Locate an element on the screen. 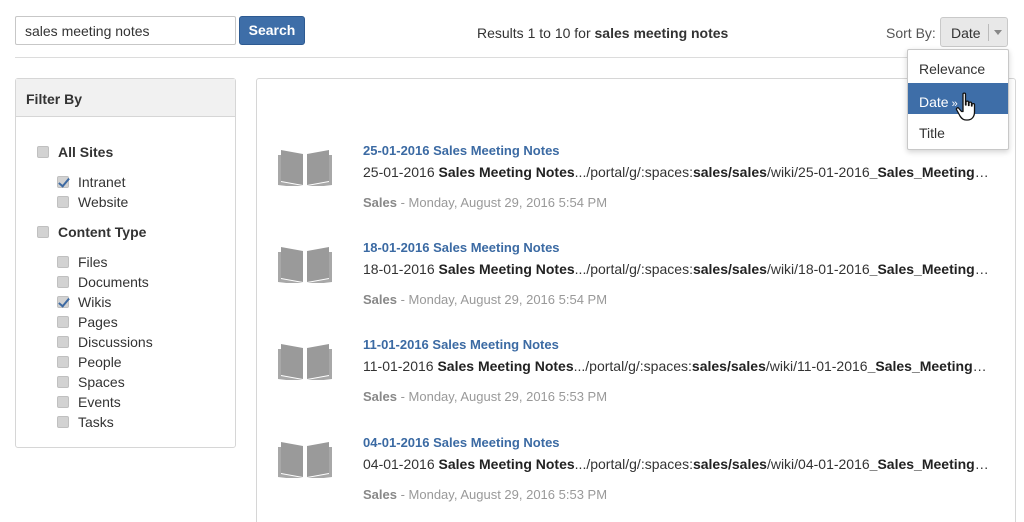 This screenshot has width=1024, height=522. filter-item-label: All Sites is located at coordinates (86, 152).